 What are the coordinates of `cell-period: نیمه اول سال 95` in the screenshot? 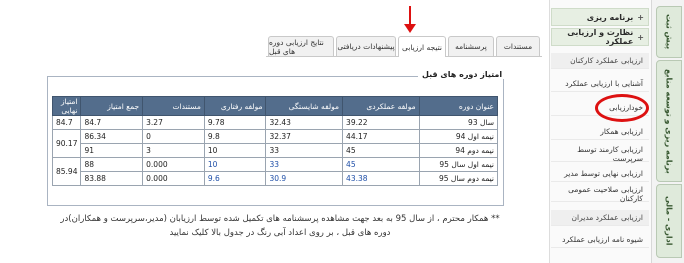 It's located at (458, 164).